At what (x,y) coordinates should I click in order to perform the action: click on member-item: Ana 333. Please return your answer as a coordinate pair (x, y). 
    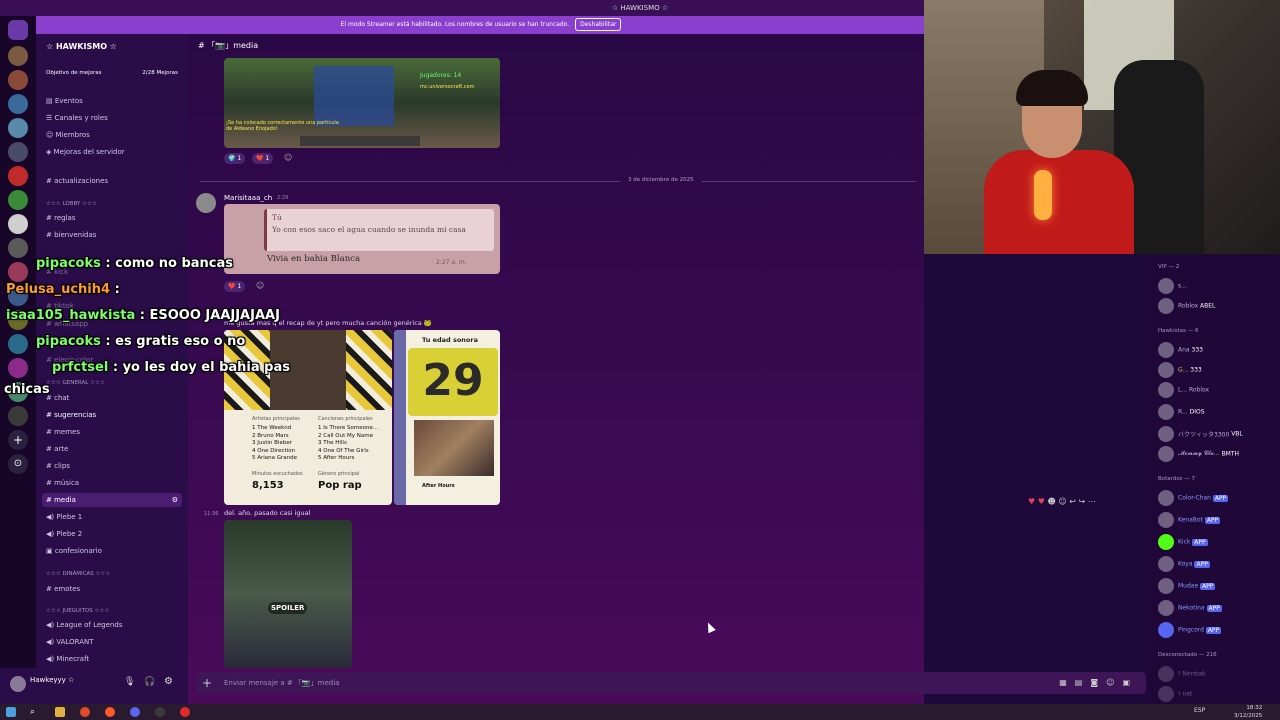
    Looking at the image, I should click on (1180, 350).